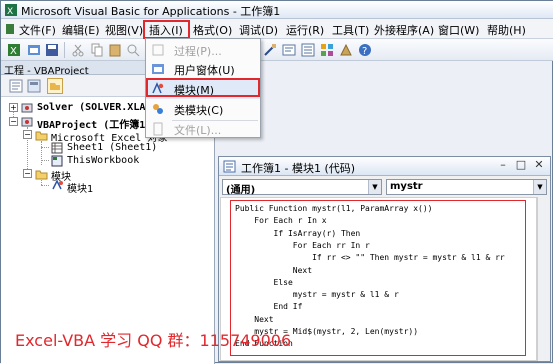  I want to click on code-line: For Each r In x, so click(281, 221).